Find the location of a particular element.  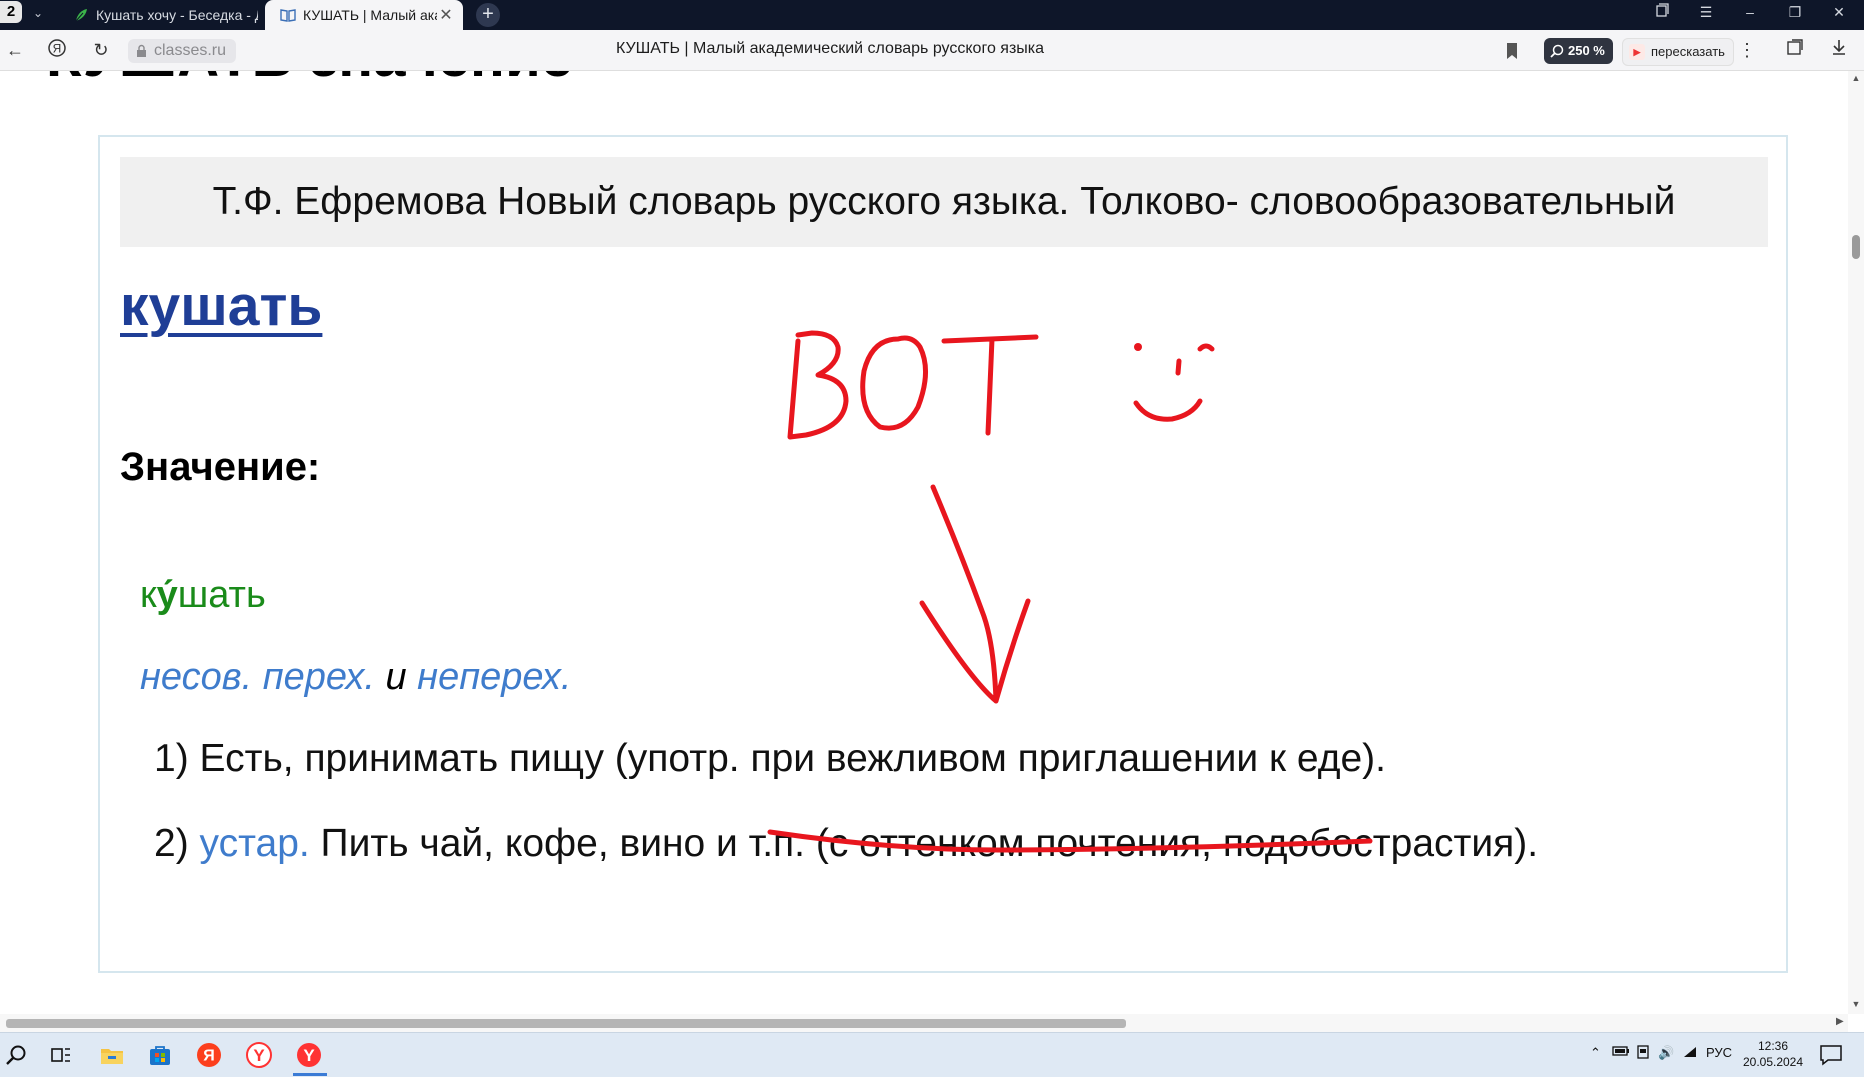

retell-label: пересказать is located at coordinates (1688, 51).